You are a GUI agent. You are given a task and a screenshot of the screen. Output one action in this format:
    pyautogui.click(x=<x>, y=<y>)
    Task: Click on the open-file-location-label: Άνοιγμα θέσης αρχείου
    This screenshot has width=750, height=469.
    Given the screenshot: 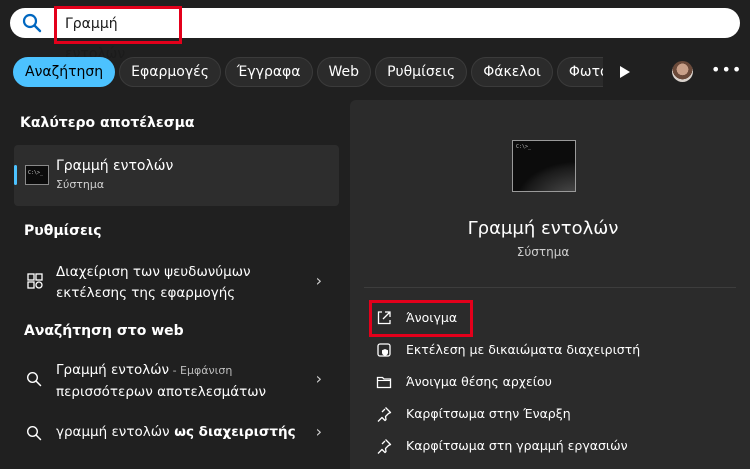 What is the action you would take?
    pyautogui.click(x=479, y=381)
    